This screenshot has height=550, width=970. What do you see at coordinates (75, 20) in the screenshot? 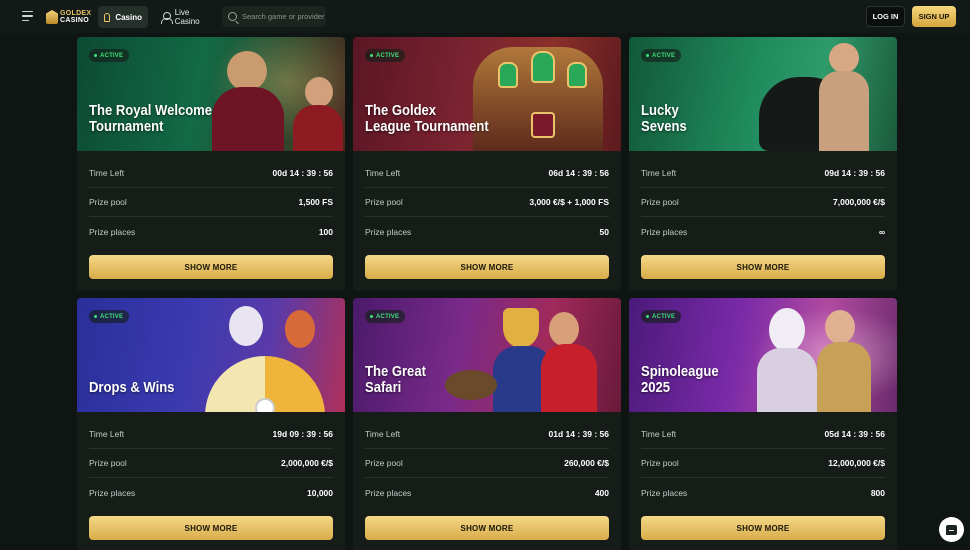
I see `logo-line2: CASINO` at bounding box center [75, 20].